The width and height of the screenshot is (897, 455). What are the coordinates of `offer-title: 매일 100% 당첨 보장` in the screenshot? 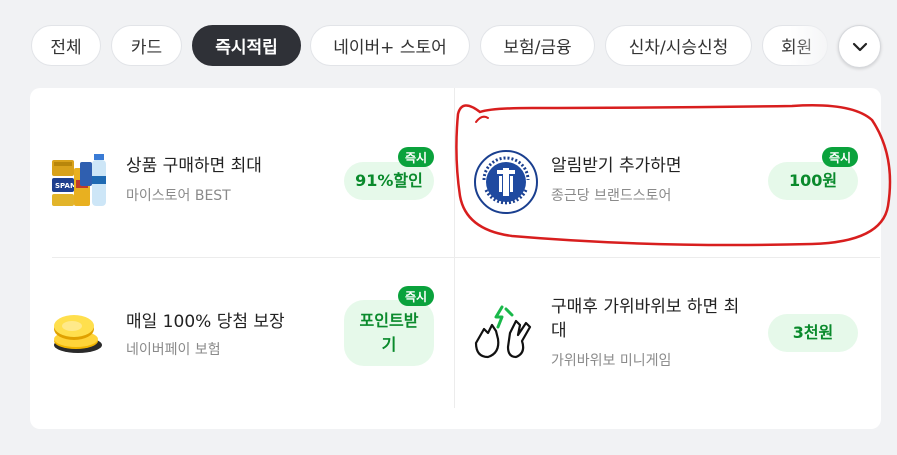 It's located at (205, 322).